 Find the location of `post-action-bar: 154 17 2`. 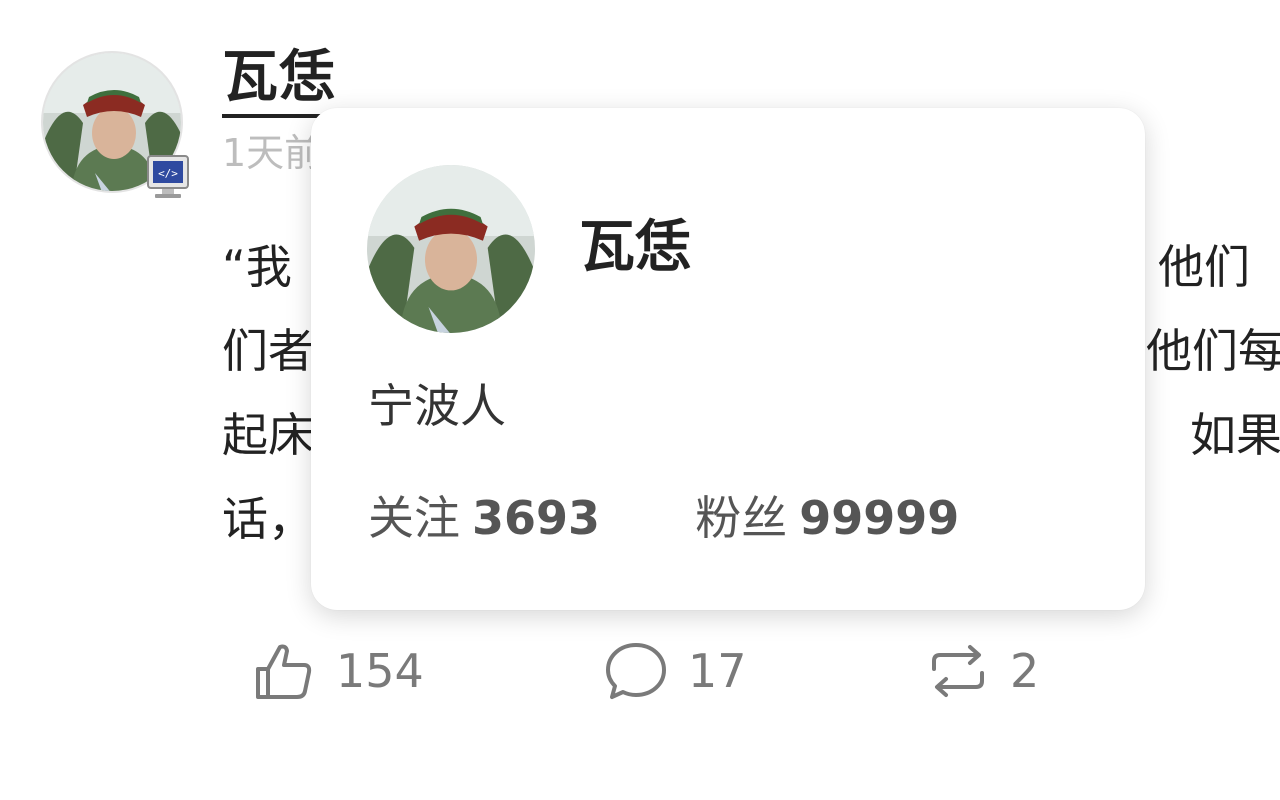

post-action-bar: 154 17 2 is located at coordinates (640, 671).